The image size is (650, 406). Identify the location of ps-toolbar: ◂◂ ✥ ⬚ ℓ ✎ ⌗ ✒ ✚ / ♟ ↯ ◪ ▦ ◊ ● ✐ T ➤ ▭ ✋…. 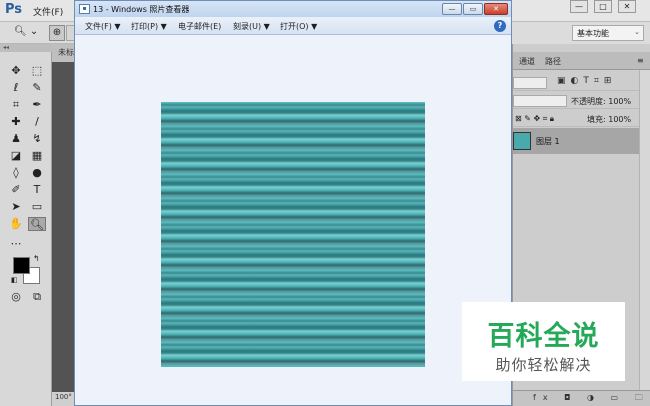
(26, 225).